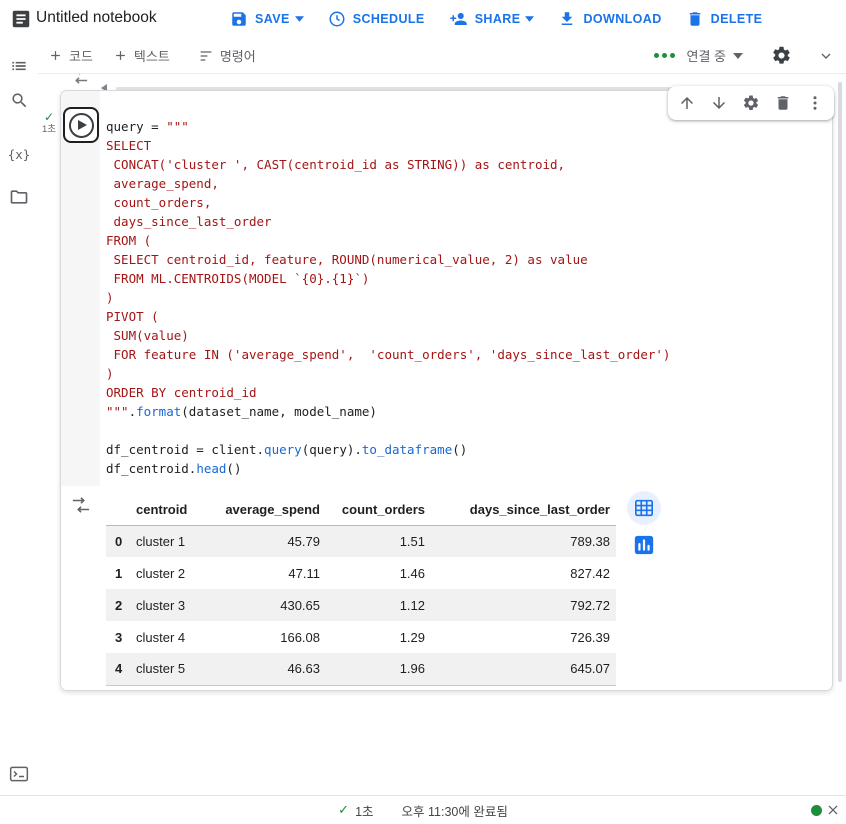 This screenshot has width=846, height=824. What do you see at coordinates (388, 541) in the screenshot?
I see `df-cell: 1.51` at bounding box center [388, 541].